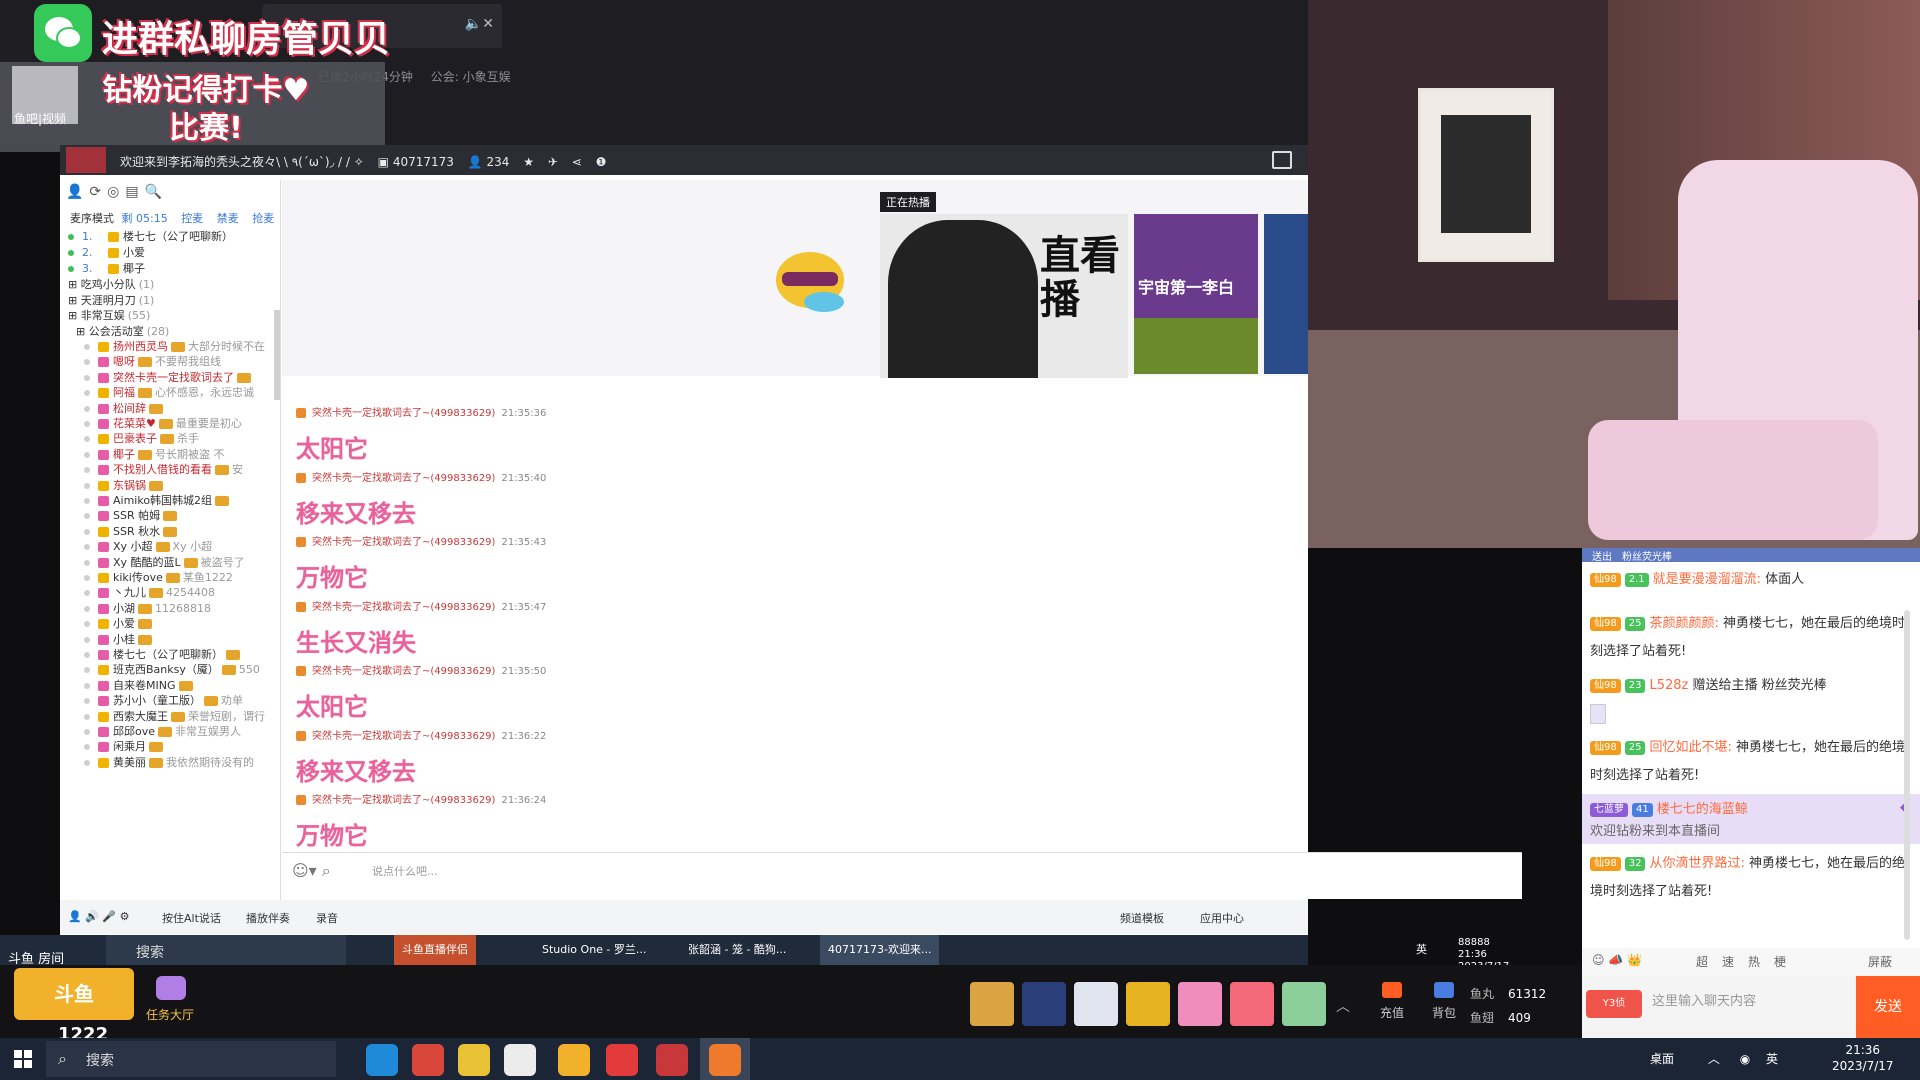 The image size is (1920, 1080). What do you see at coordinates (1421, 950) in the screenshot?
I see `inner-lang: 英` at bounding box center [1421, 950].